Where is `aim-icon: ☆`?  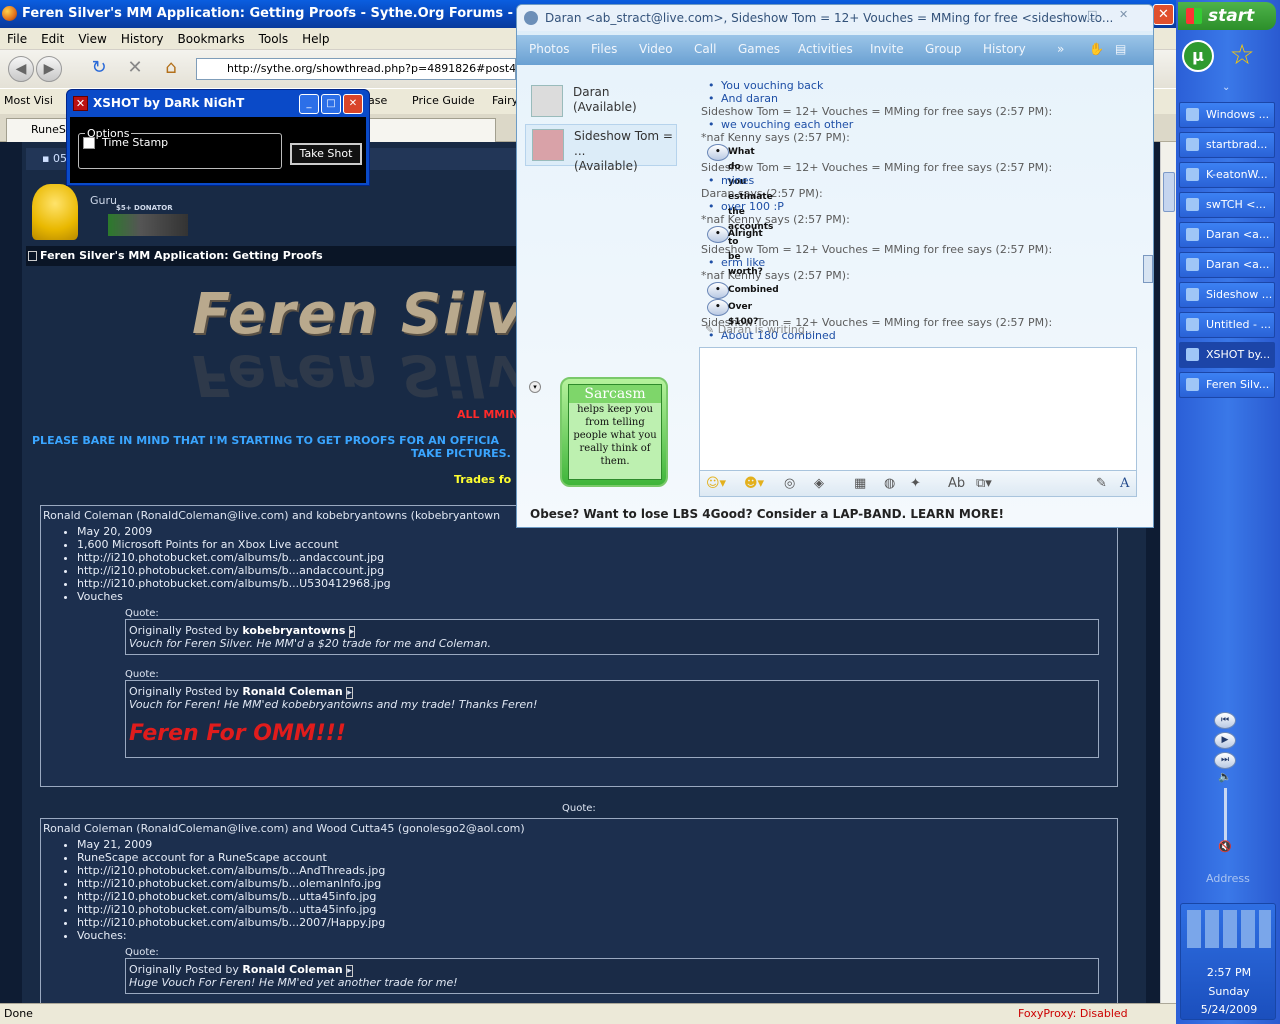 aim-icon: ☆ is located at coordinates (1242, 56).